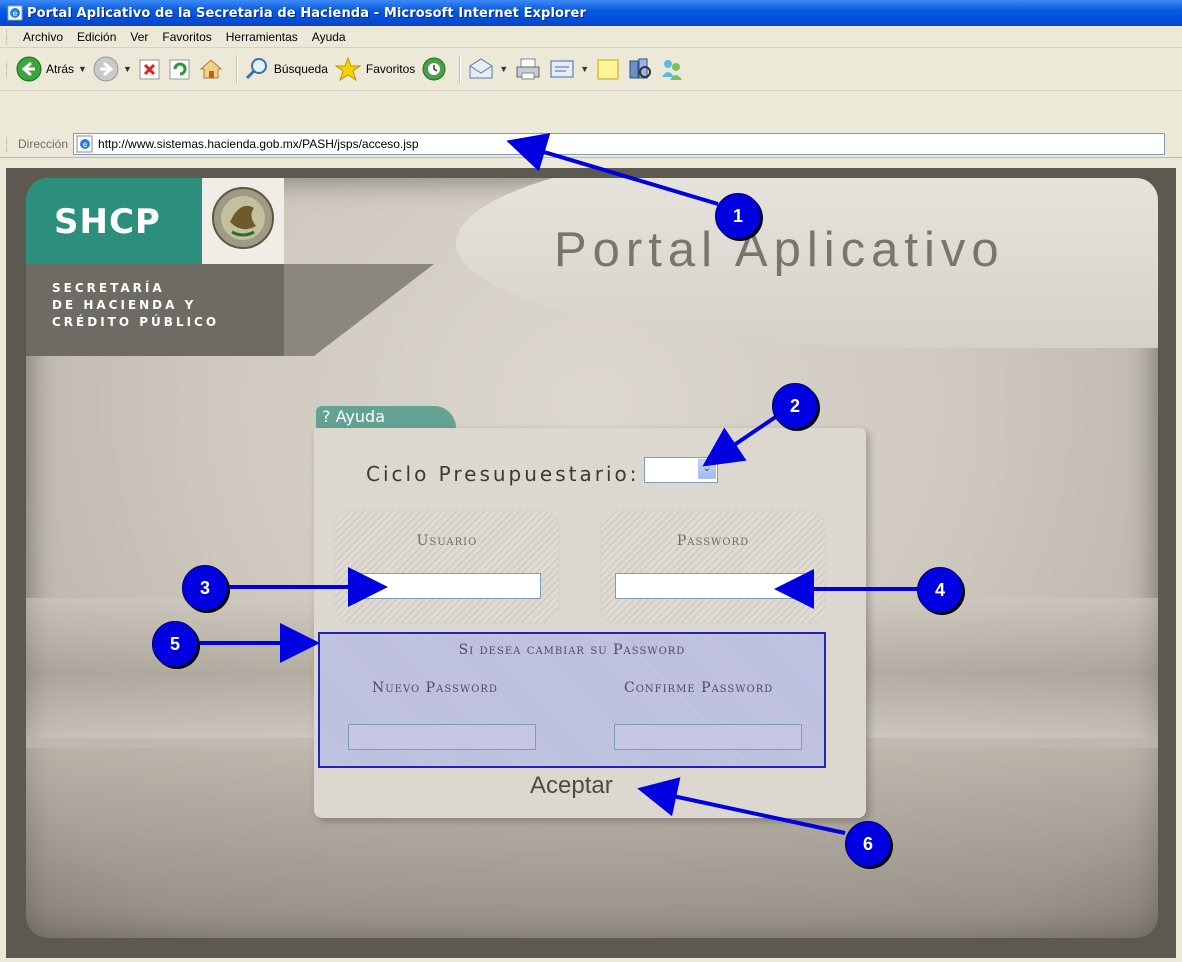 Image resolution: width=1182 pixels, height=962 pixels. Describe the element at coordinates (868, 844) in the screenshot. I see `annotation-badge-6: 6` at that location.